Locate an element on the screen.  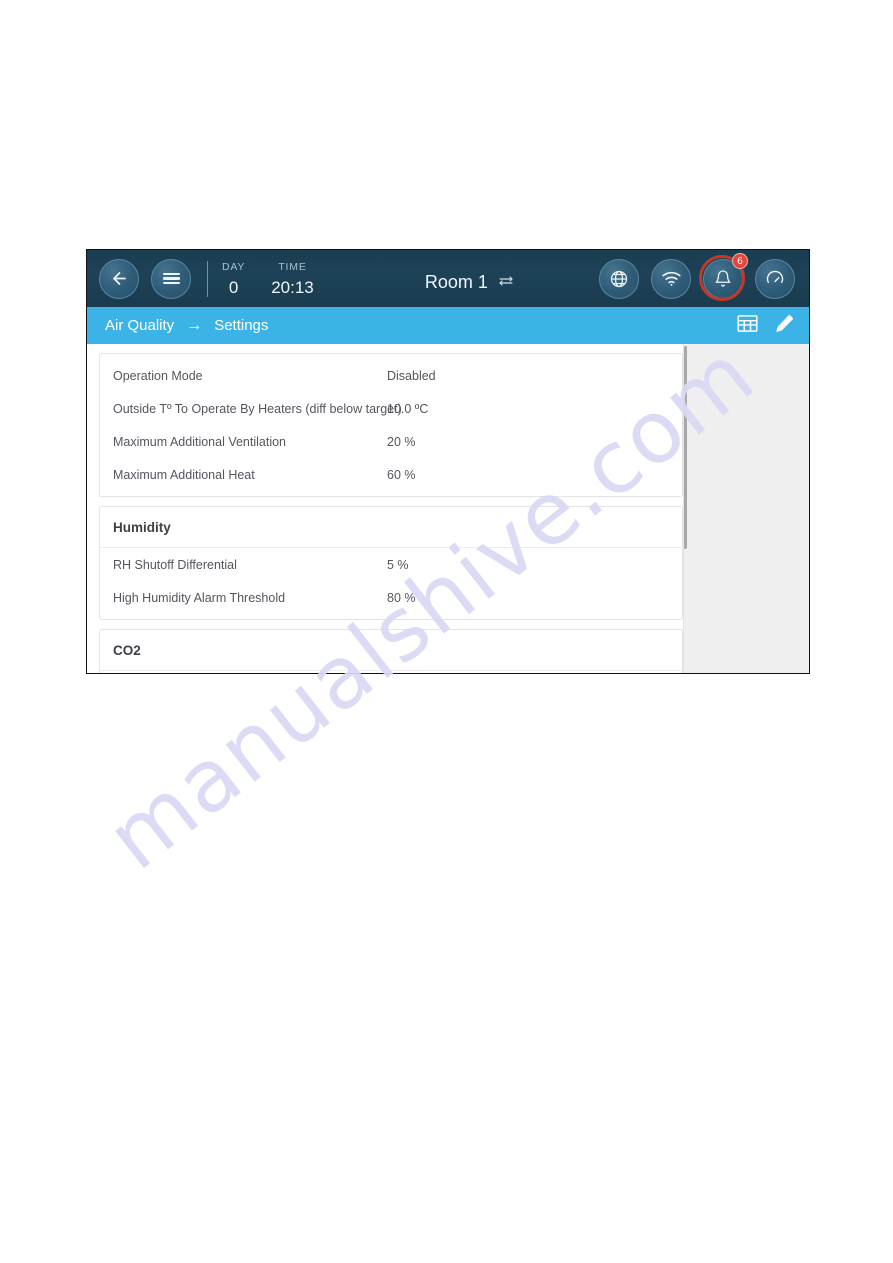
time-block: TIME 20:13 is located at coordinates (292, 279).